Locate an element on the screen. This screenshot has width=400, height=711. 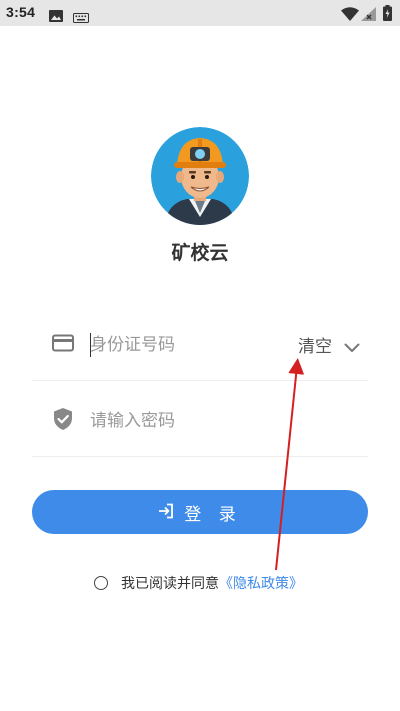
signal-icon is located at coordinates (369, 15).